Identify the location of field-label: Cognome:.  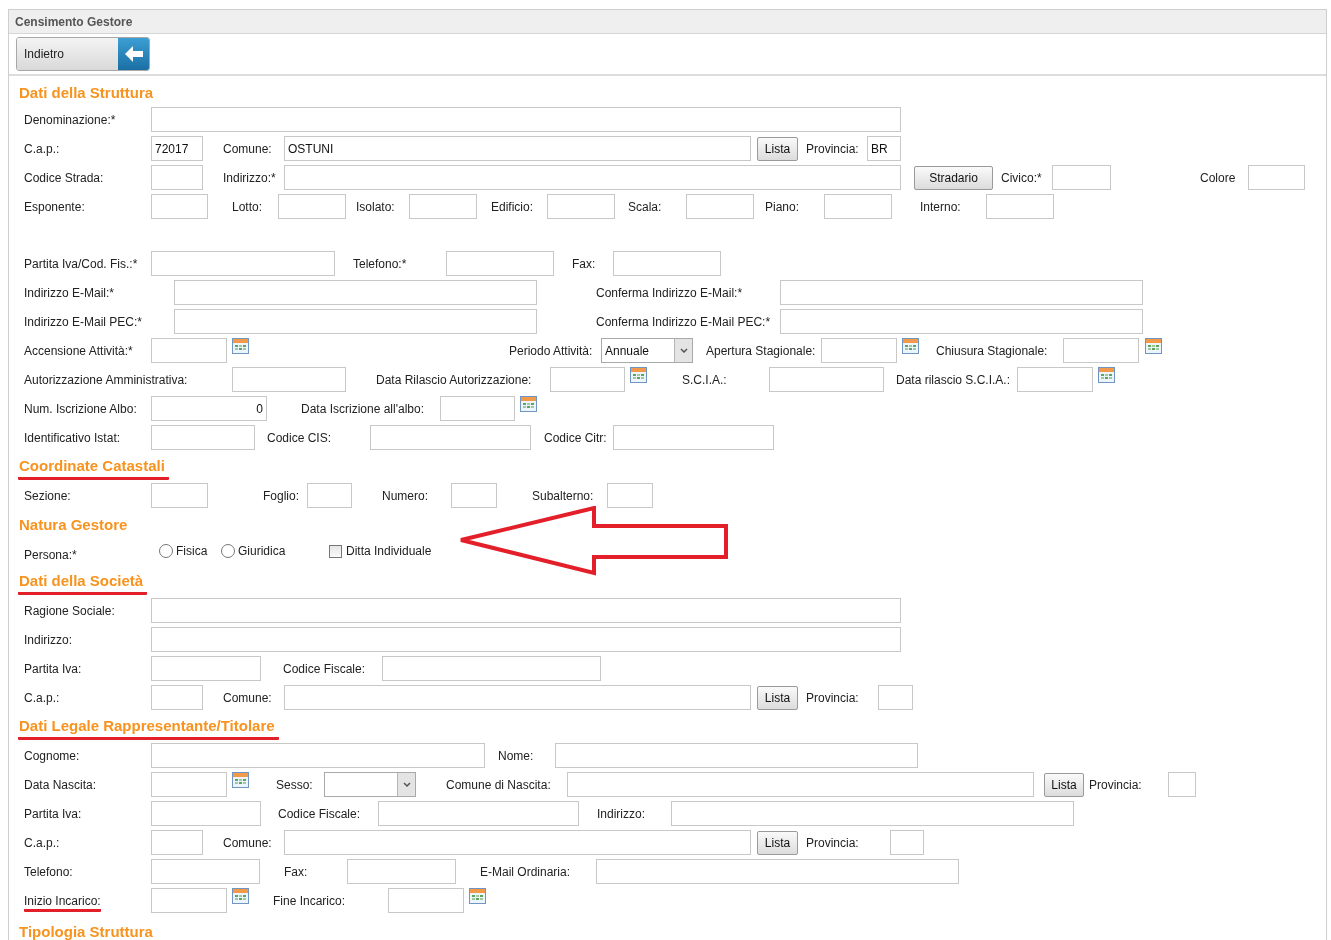
(52, 756).